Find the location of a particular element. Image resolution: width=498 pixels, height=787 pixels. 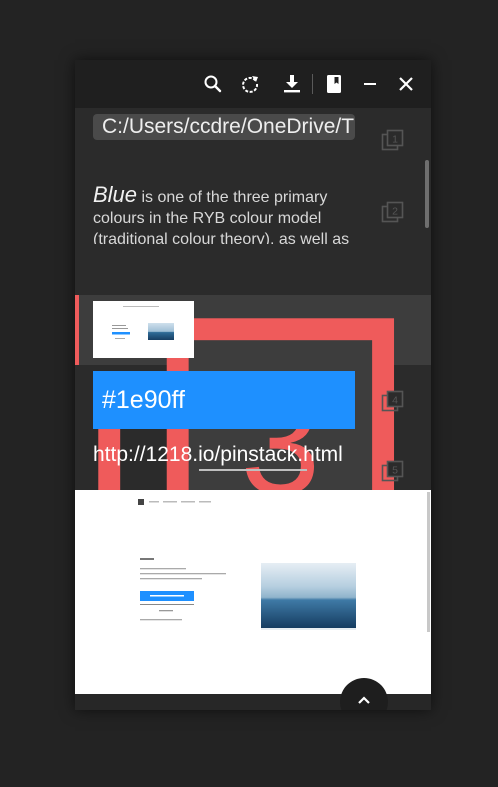

selection-marker is located at coordinates (77, 330).